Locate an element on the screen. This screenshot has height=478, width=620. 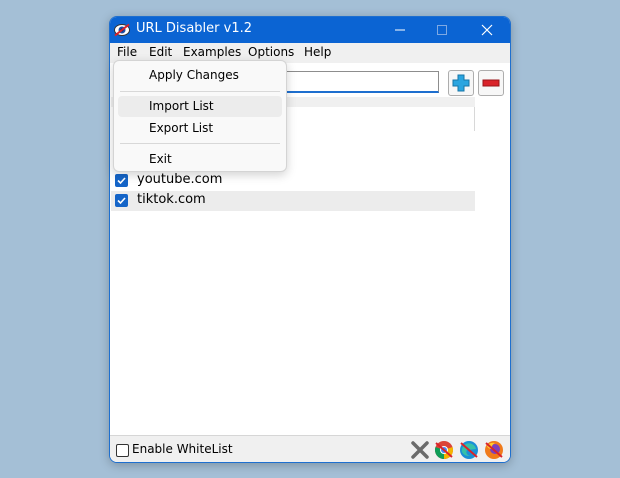
list-item: tiktok.com is located at coordinates (293, 201).